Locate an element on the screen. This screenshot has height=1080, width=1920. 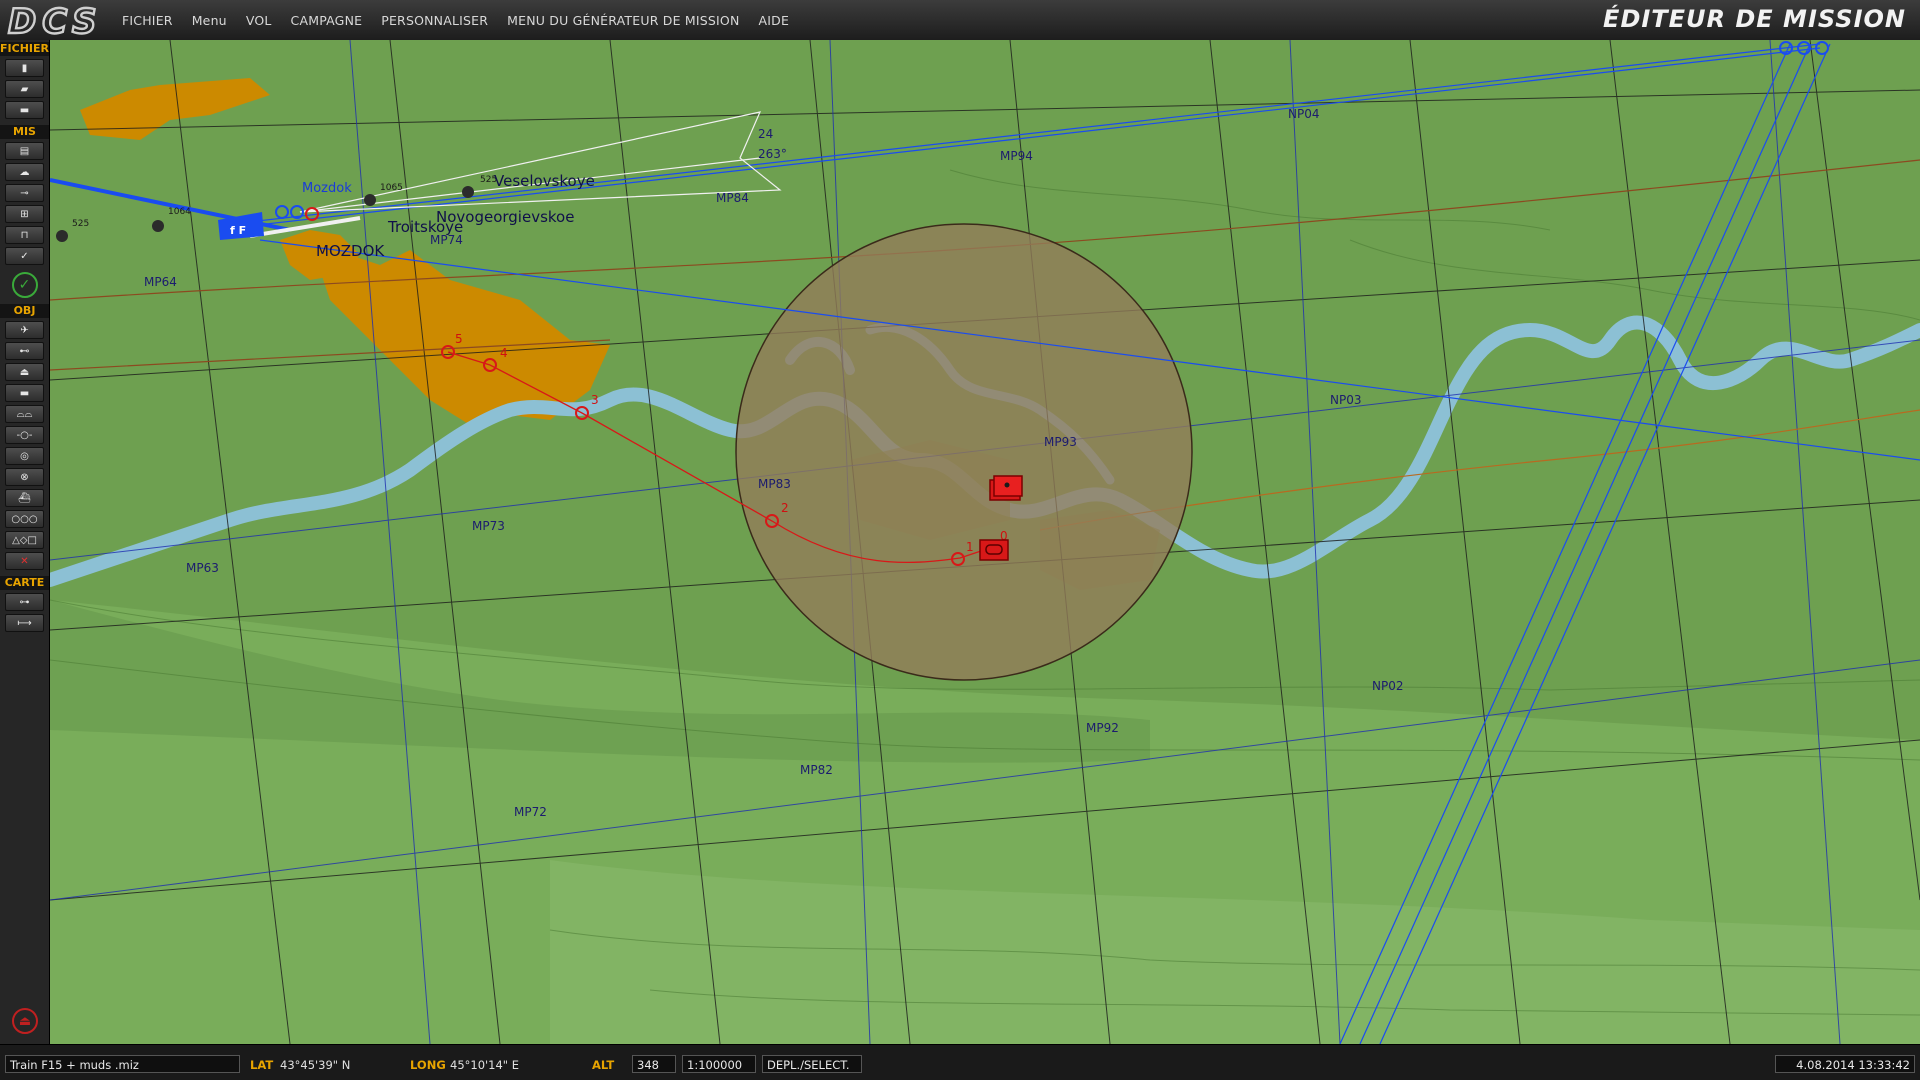
grid-label-mp73: MP73 is located at coordinates (488, 526).